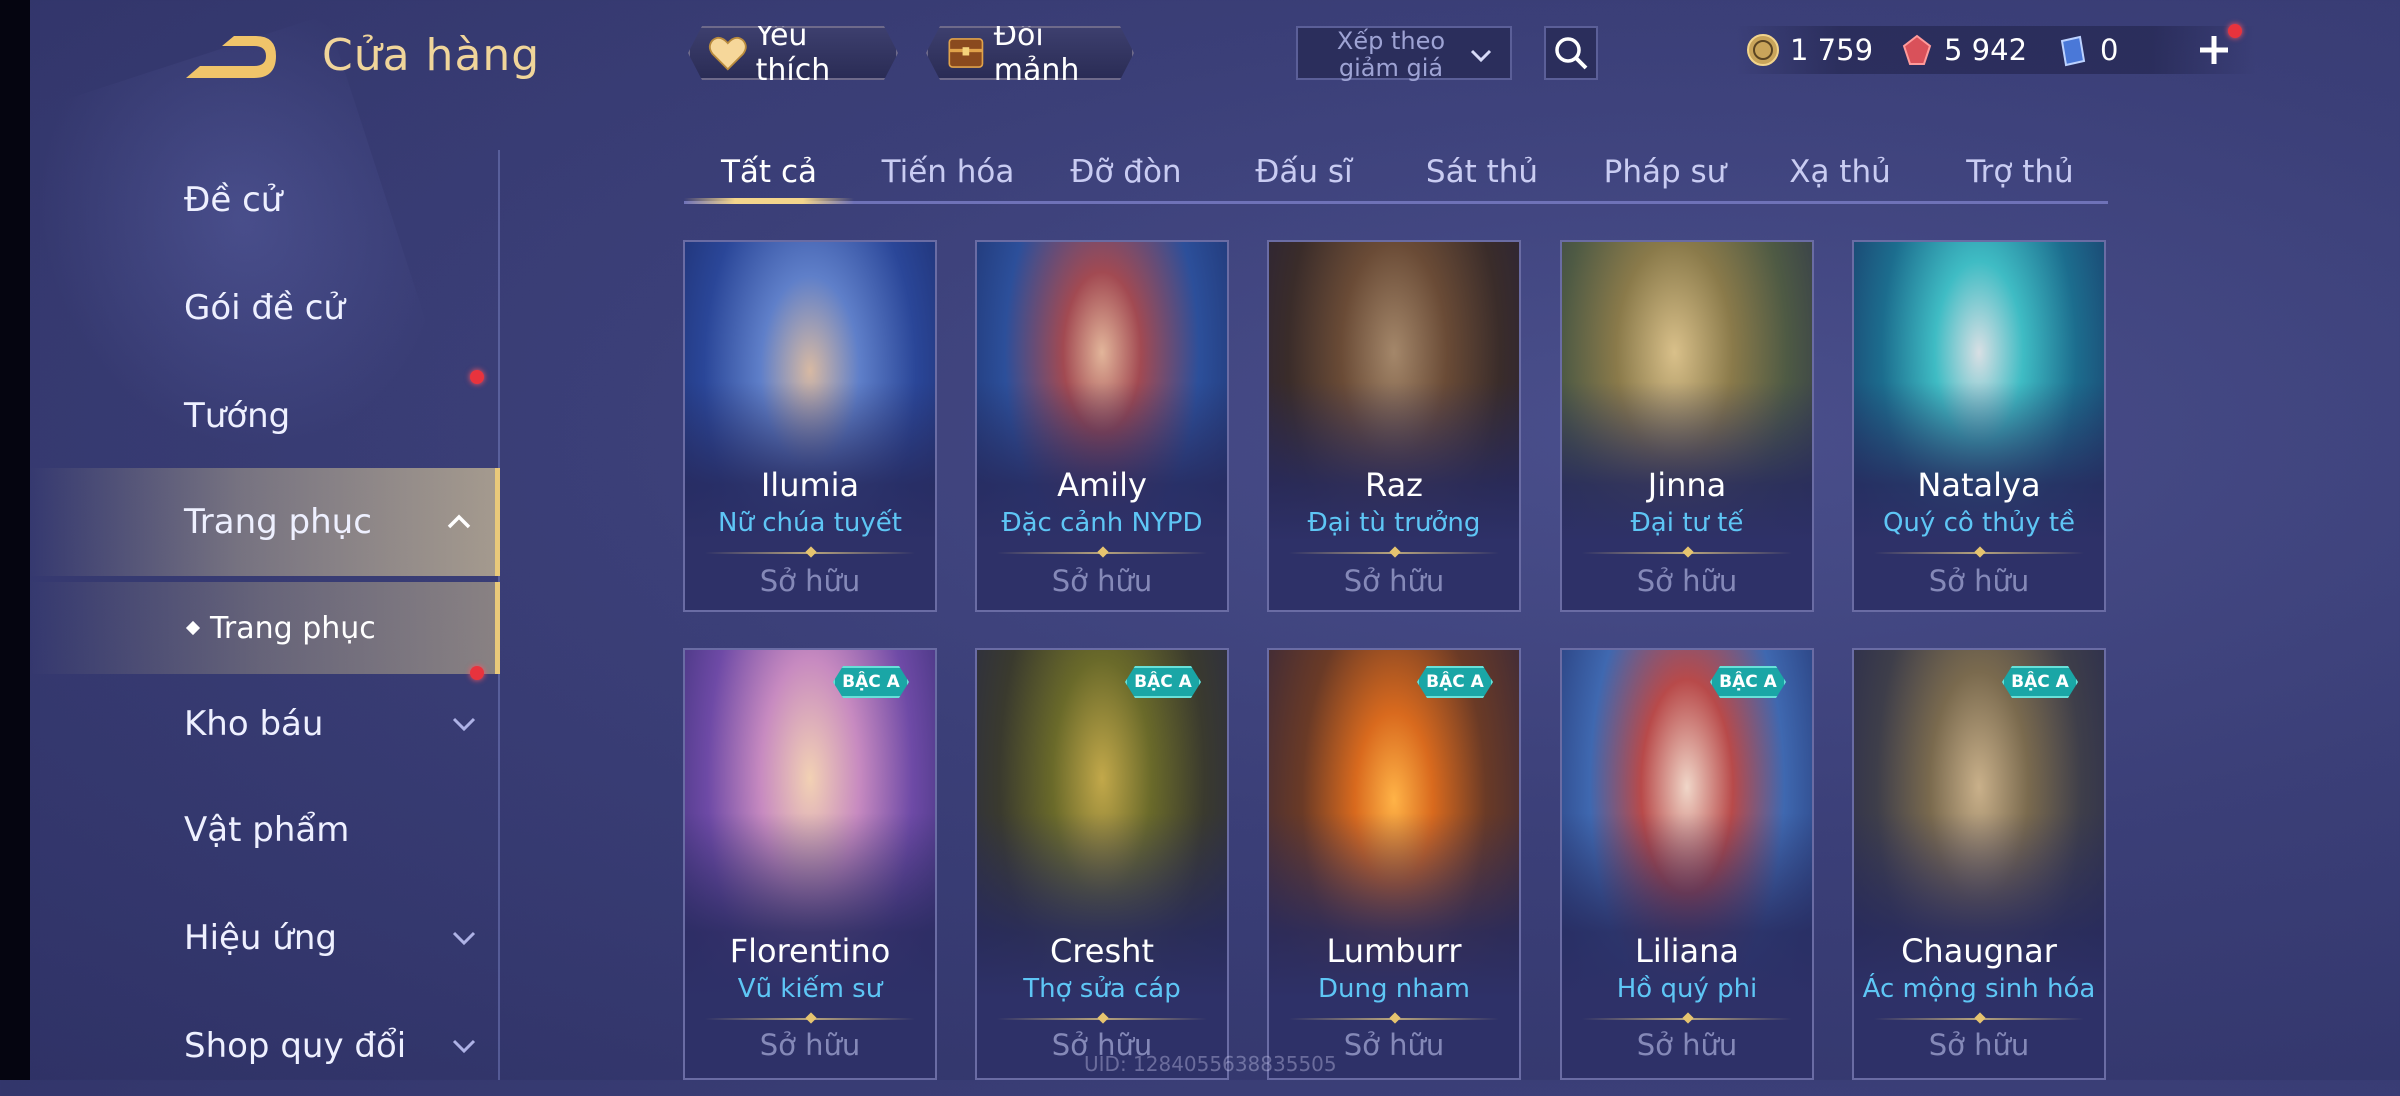 This screenshot has width=2400, height=1096. I want to click on sidebar-item-label: Gói đề cử, so click(264, 308).